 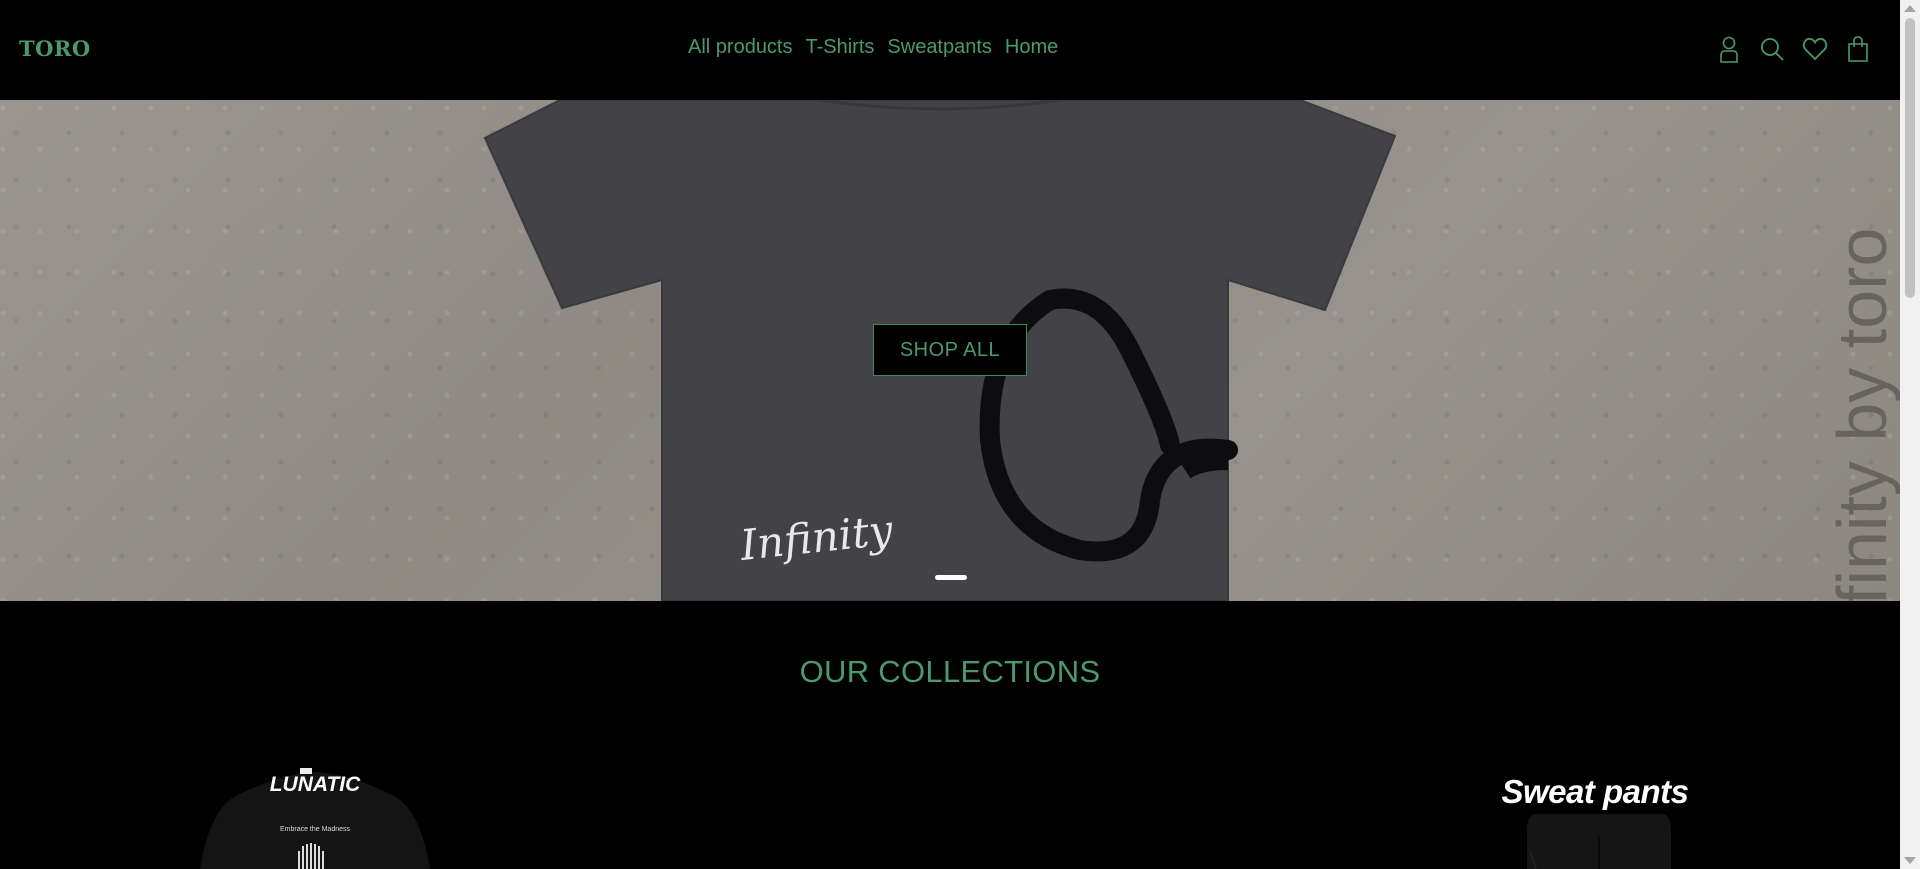 I want to click on main-nav: All products T-Shirts Sweatpants Home, so click(x=873, y=47).